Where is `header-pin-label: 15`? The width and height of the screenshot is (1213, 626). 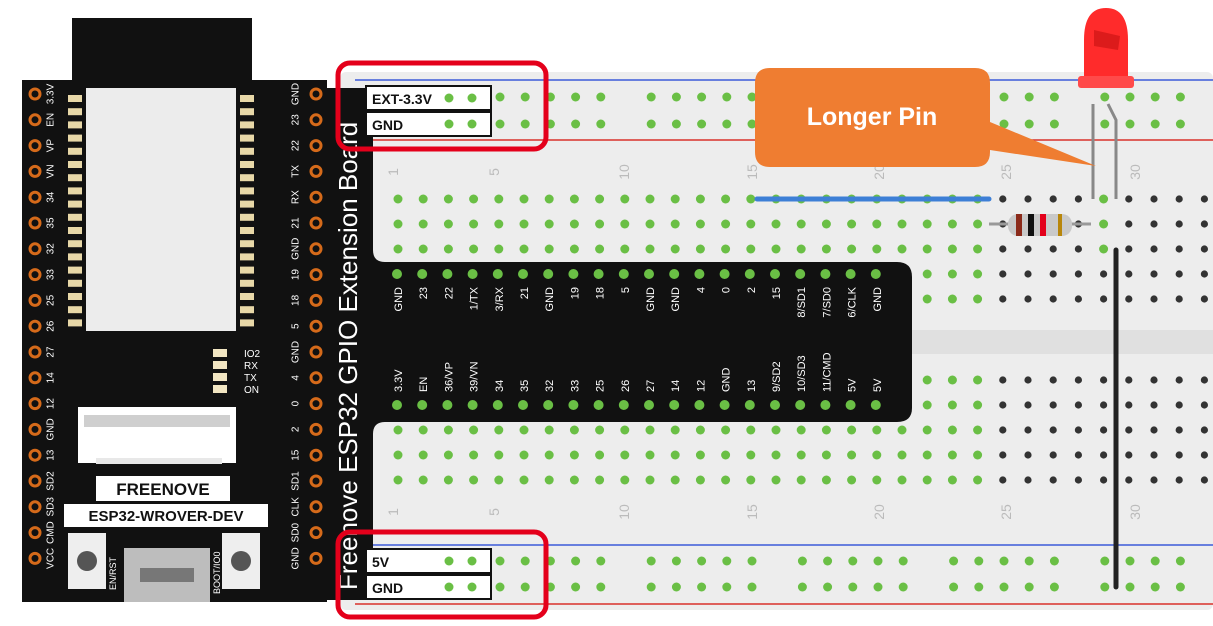
header-pin-label: 15 is located at coordinates (777, 293).